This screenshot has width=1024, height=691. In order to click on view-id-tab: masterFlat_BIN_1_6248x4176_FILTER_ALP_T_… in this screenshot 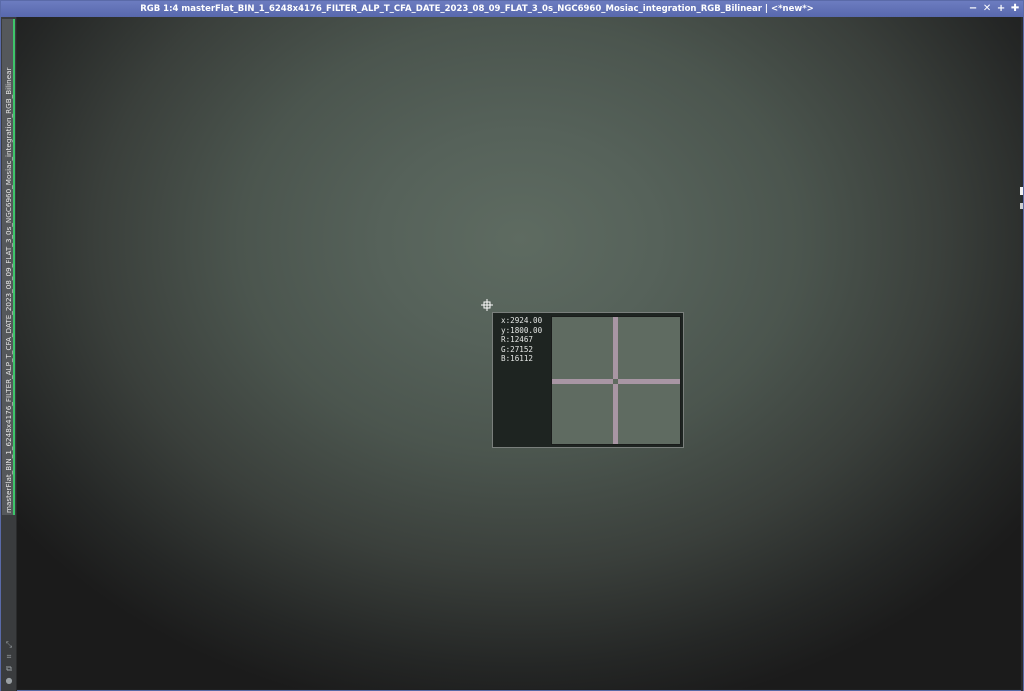, I will do `click(8, 267)`.